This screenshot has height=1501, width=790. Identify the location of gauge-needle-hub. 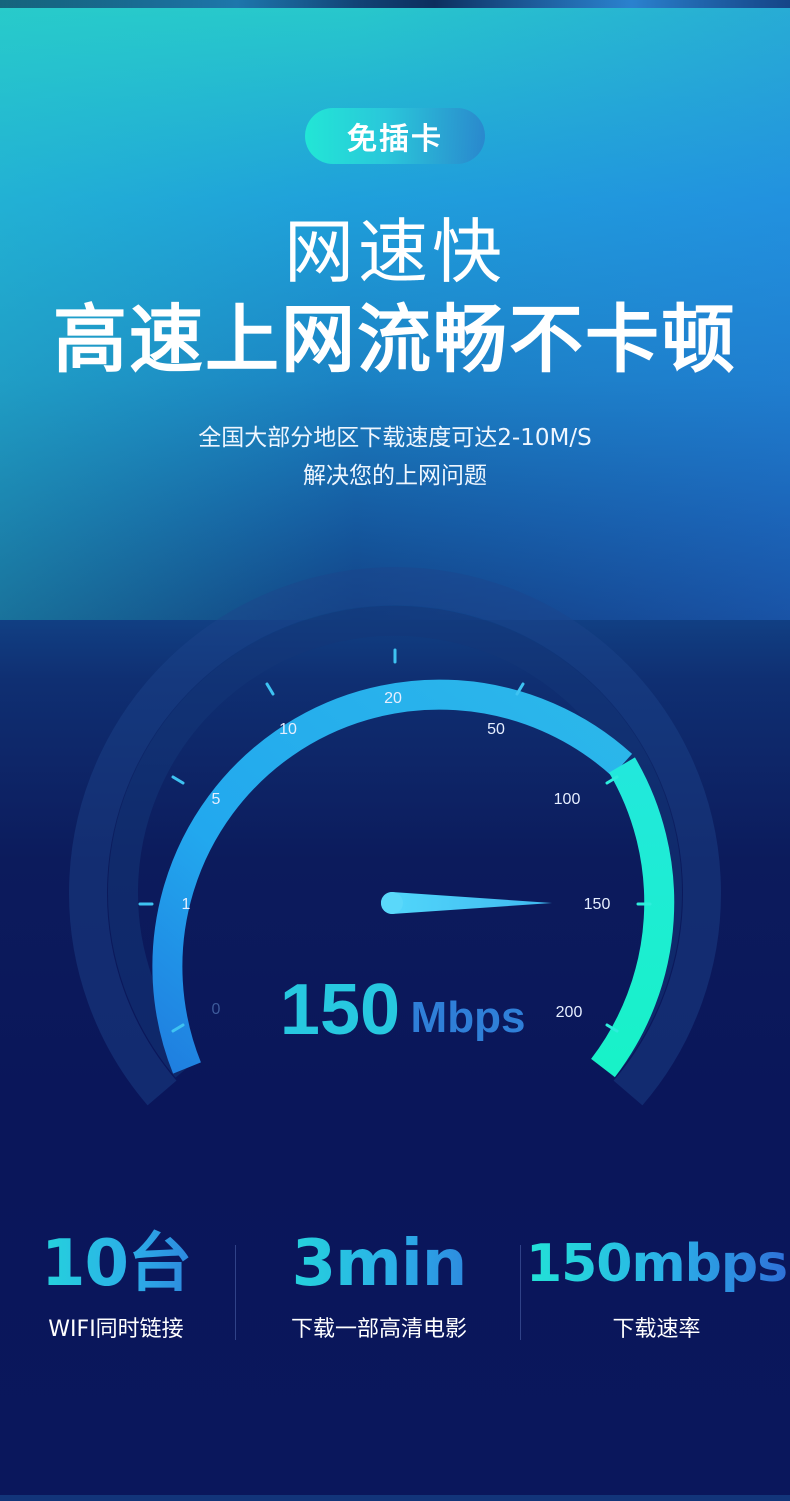
(392, 903).